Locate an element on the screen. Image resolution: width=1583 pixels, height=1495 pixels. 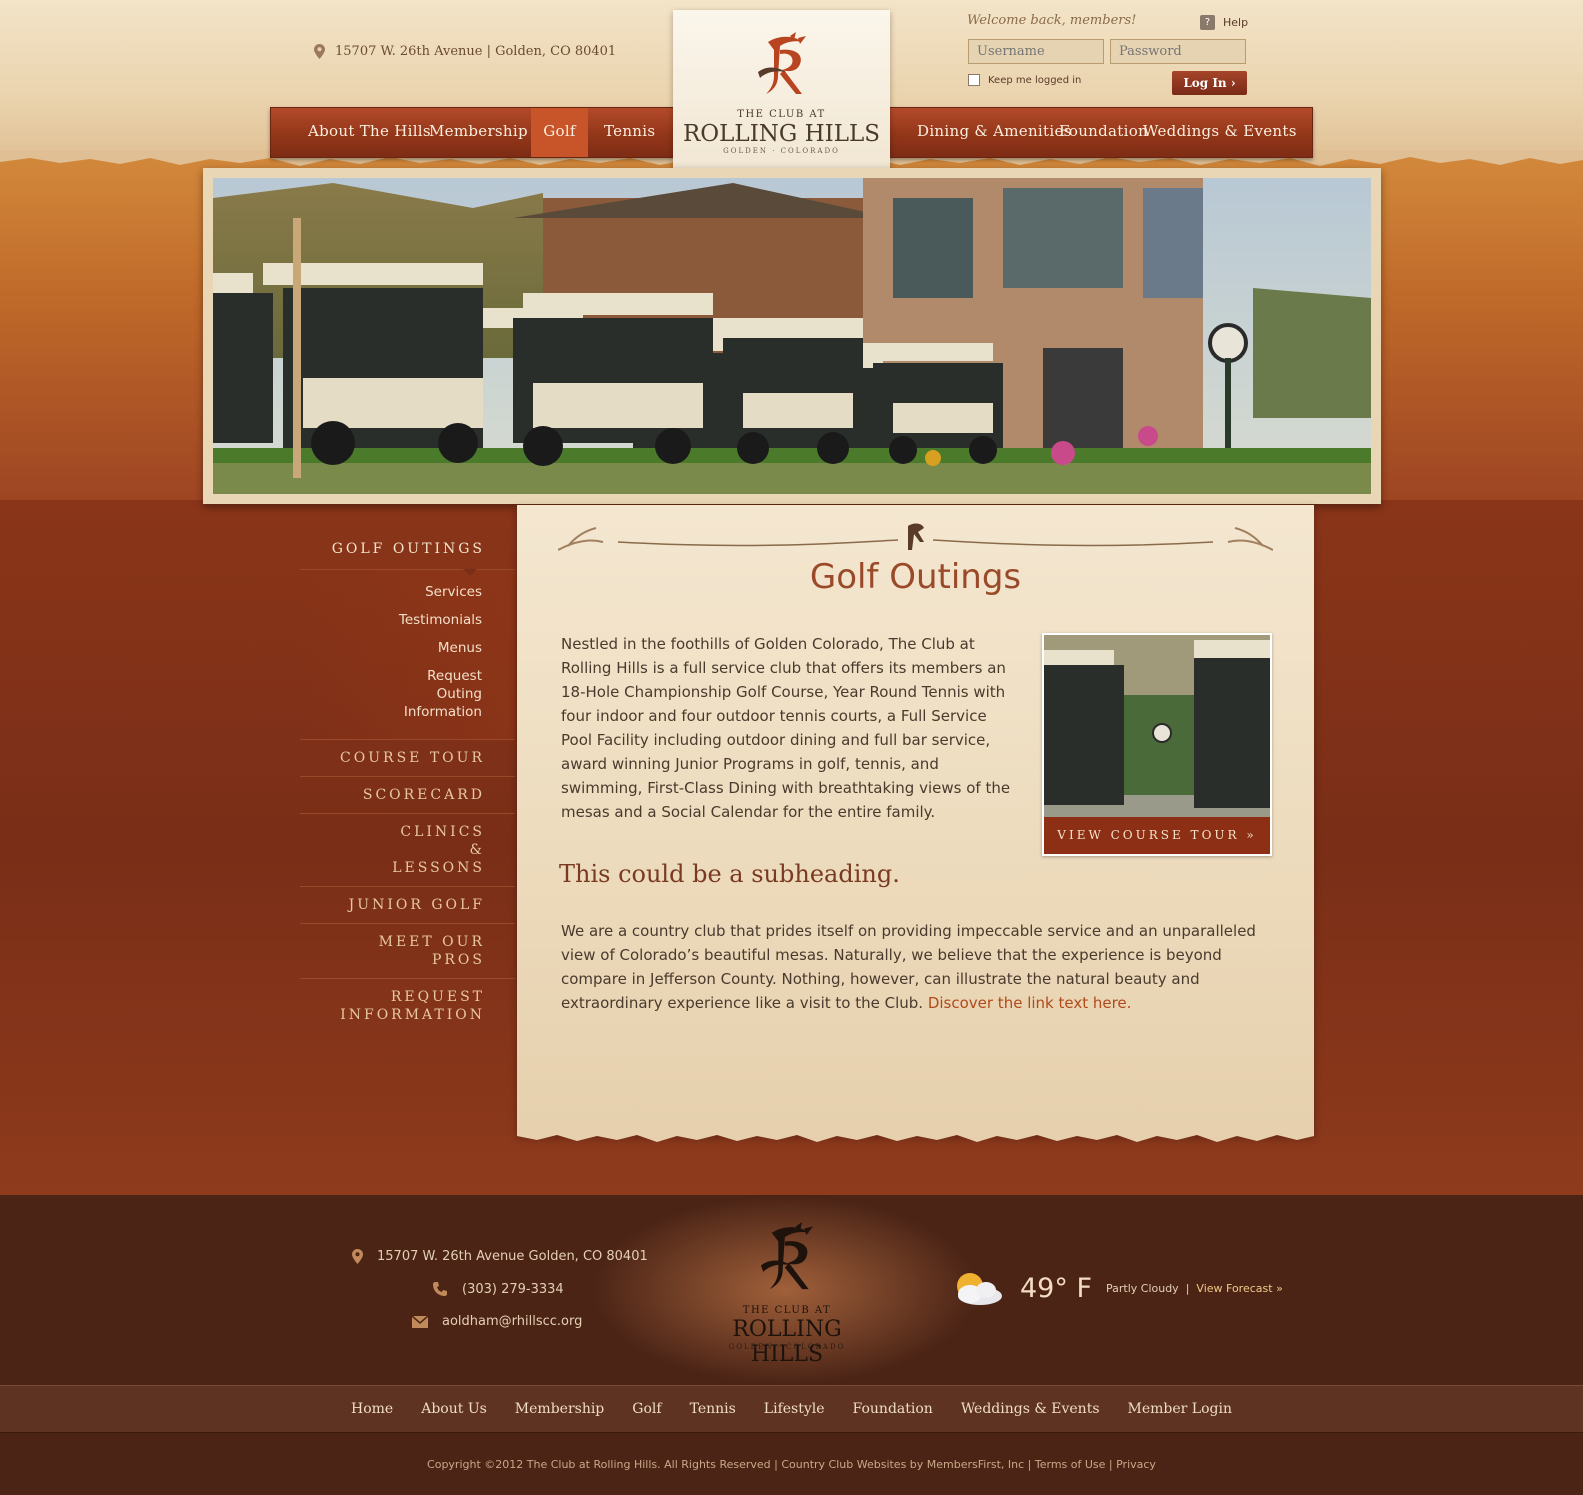
sidebar-heading-label: GOLF OUTINGS is located at coordinates (408, 549).